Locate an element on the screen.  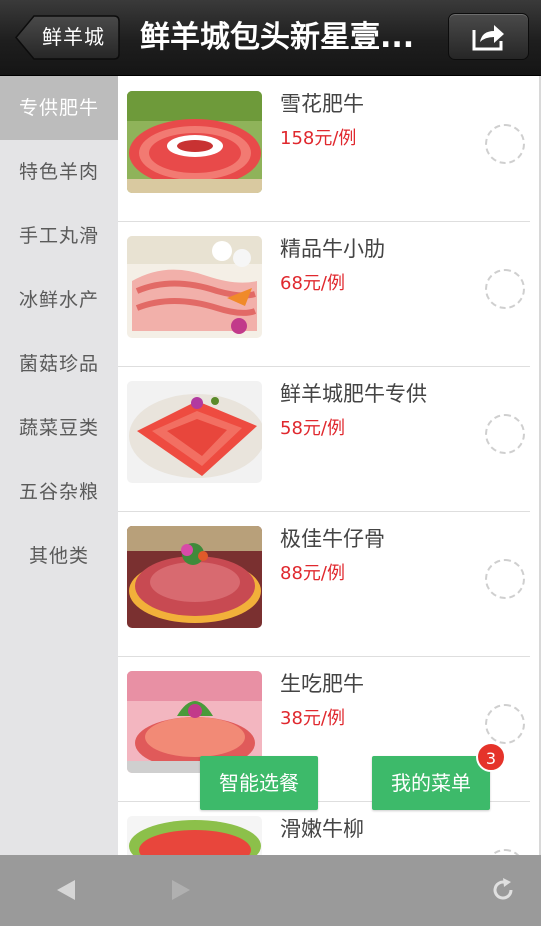
back-button: 鲜羊城 is located at coordinates (67, 37).